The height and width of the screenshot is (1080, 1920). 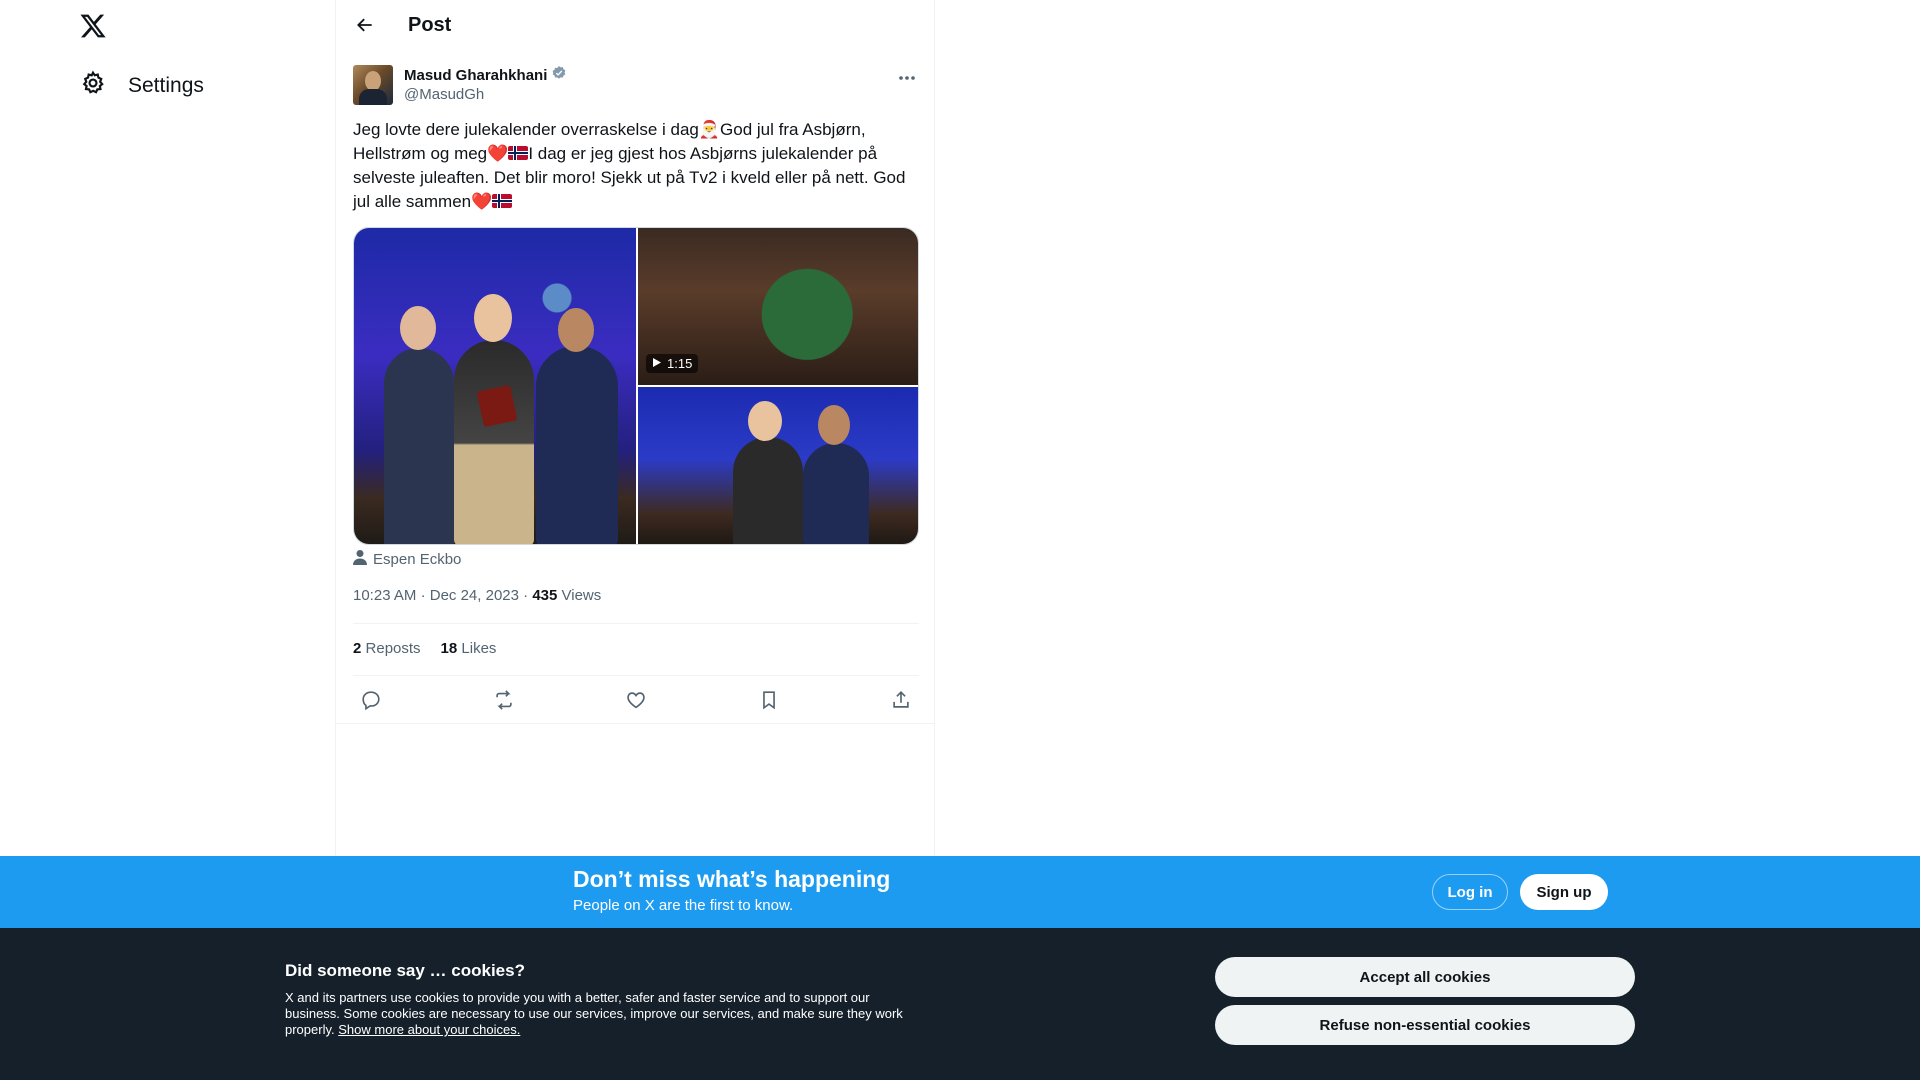 I want to click on post-actions, so click(x=636, y=702).